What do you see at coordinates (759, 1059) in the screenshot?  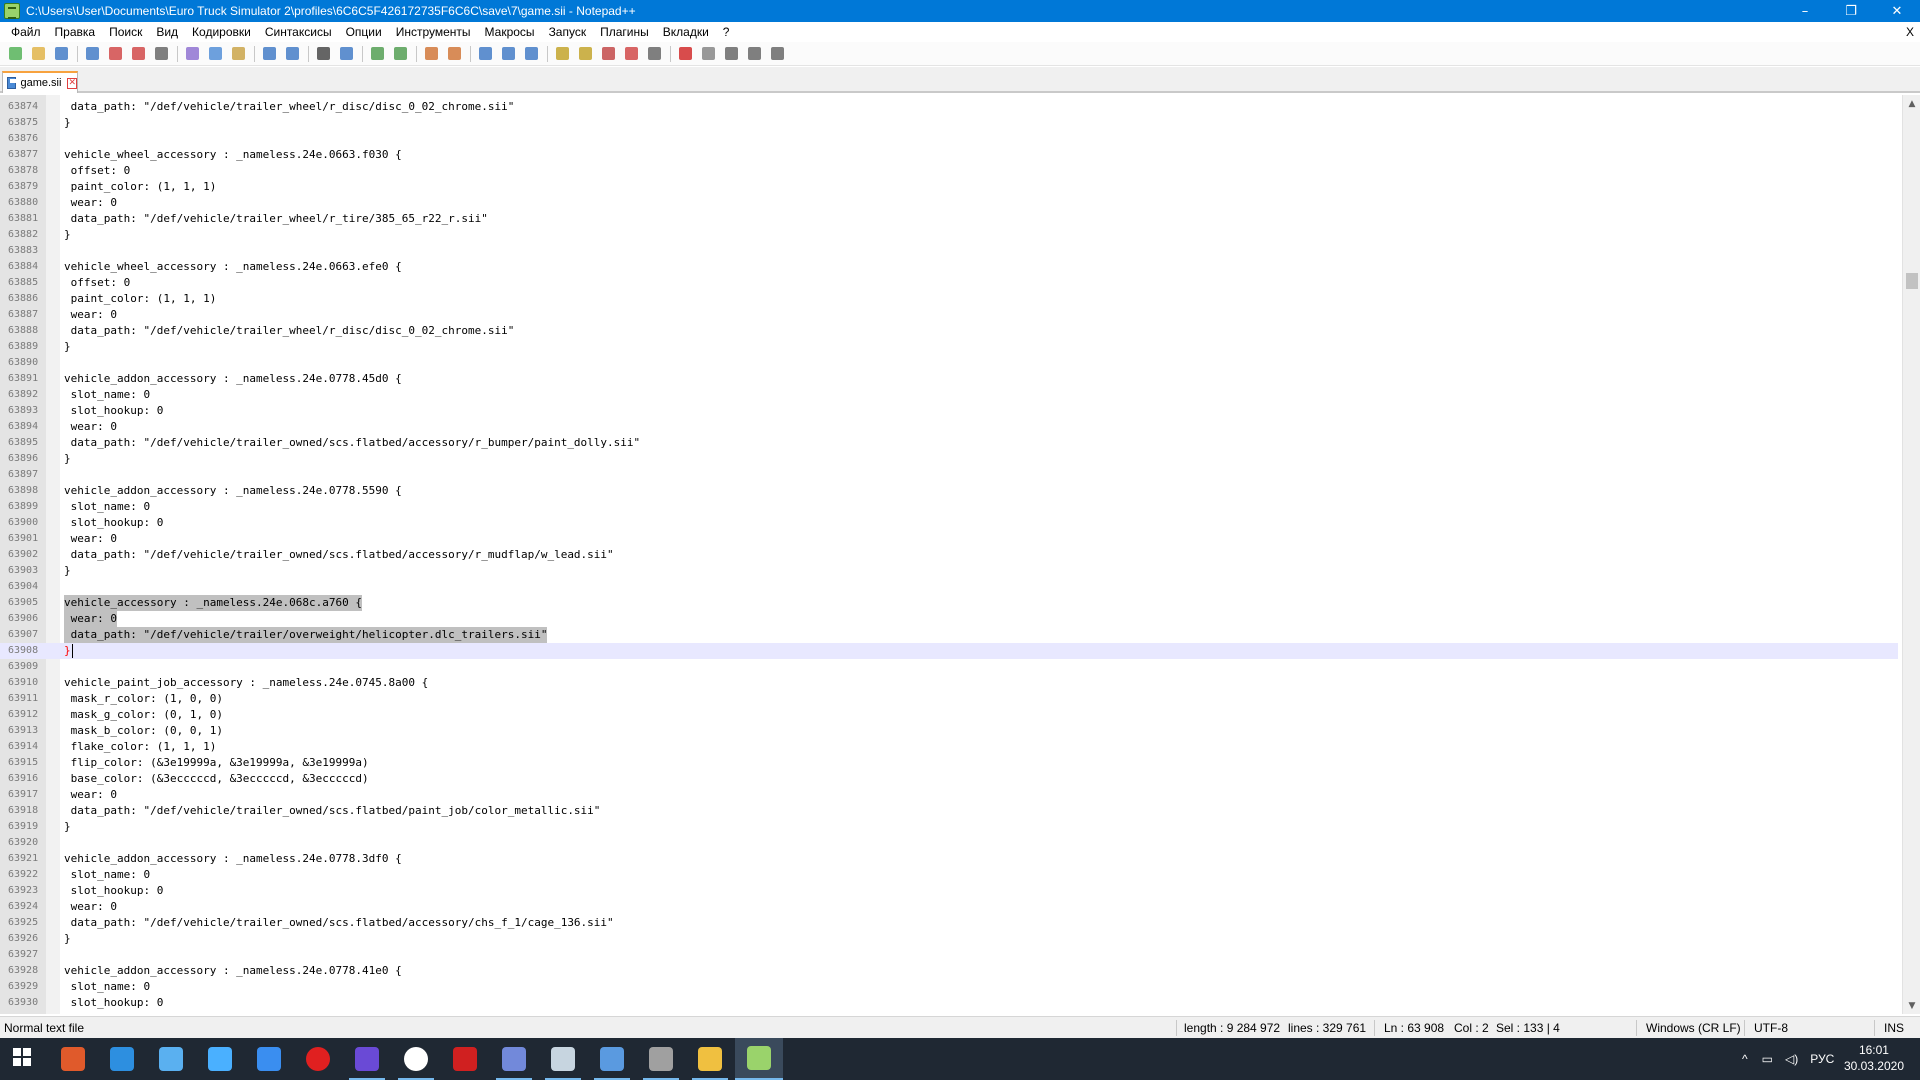 I see `notepadpp-taskbar-button` at bounding box center [759, 1059].